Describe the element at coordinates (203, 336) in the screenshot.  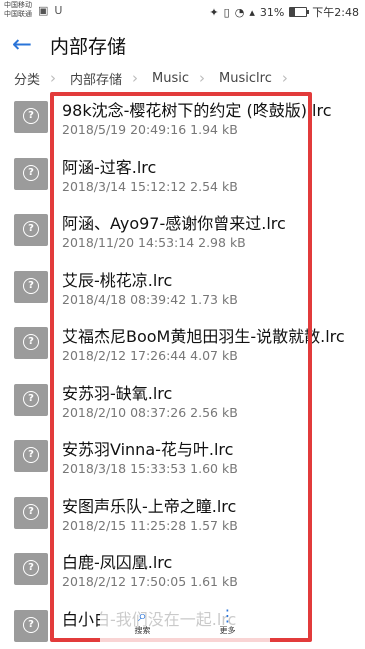
I see `file-name: 艾福杰尼BooM黄旭田羽生-说散就散.lrc` at that location.